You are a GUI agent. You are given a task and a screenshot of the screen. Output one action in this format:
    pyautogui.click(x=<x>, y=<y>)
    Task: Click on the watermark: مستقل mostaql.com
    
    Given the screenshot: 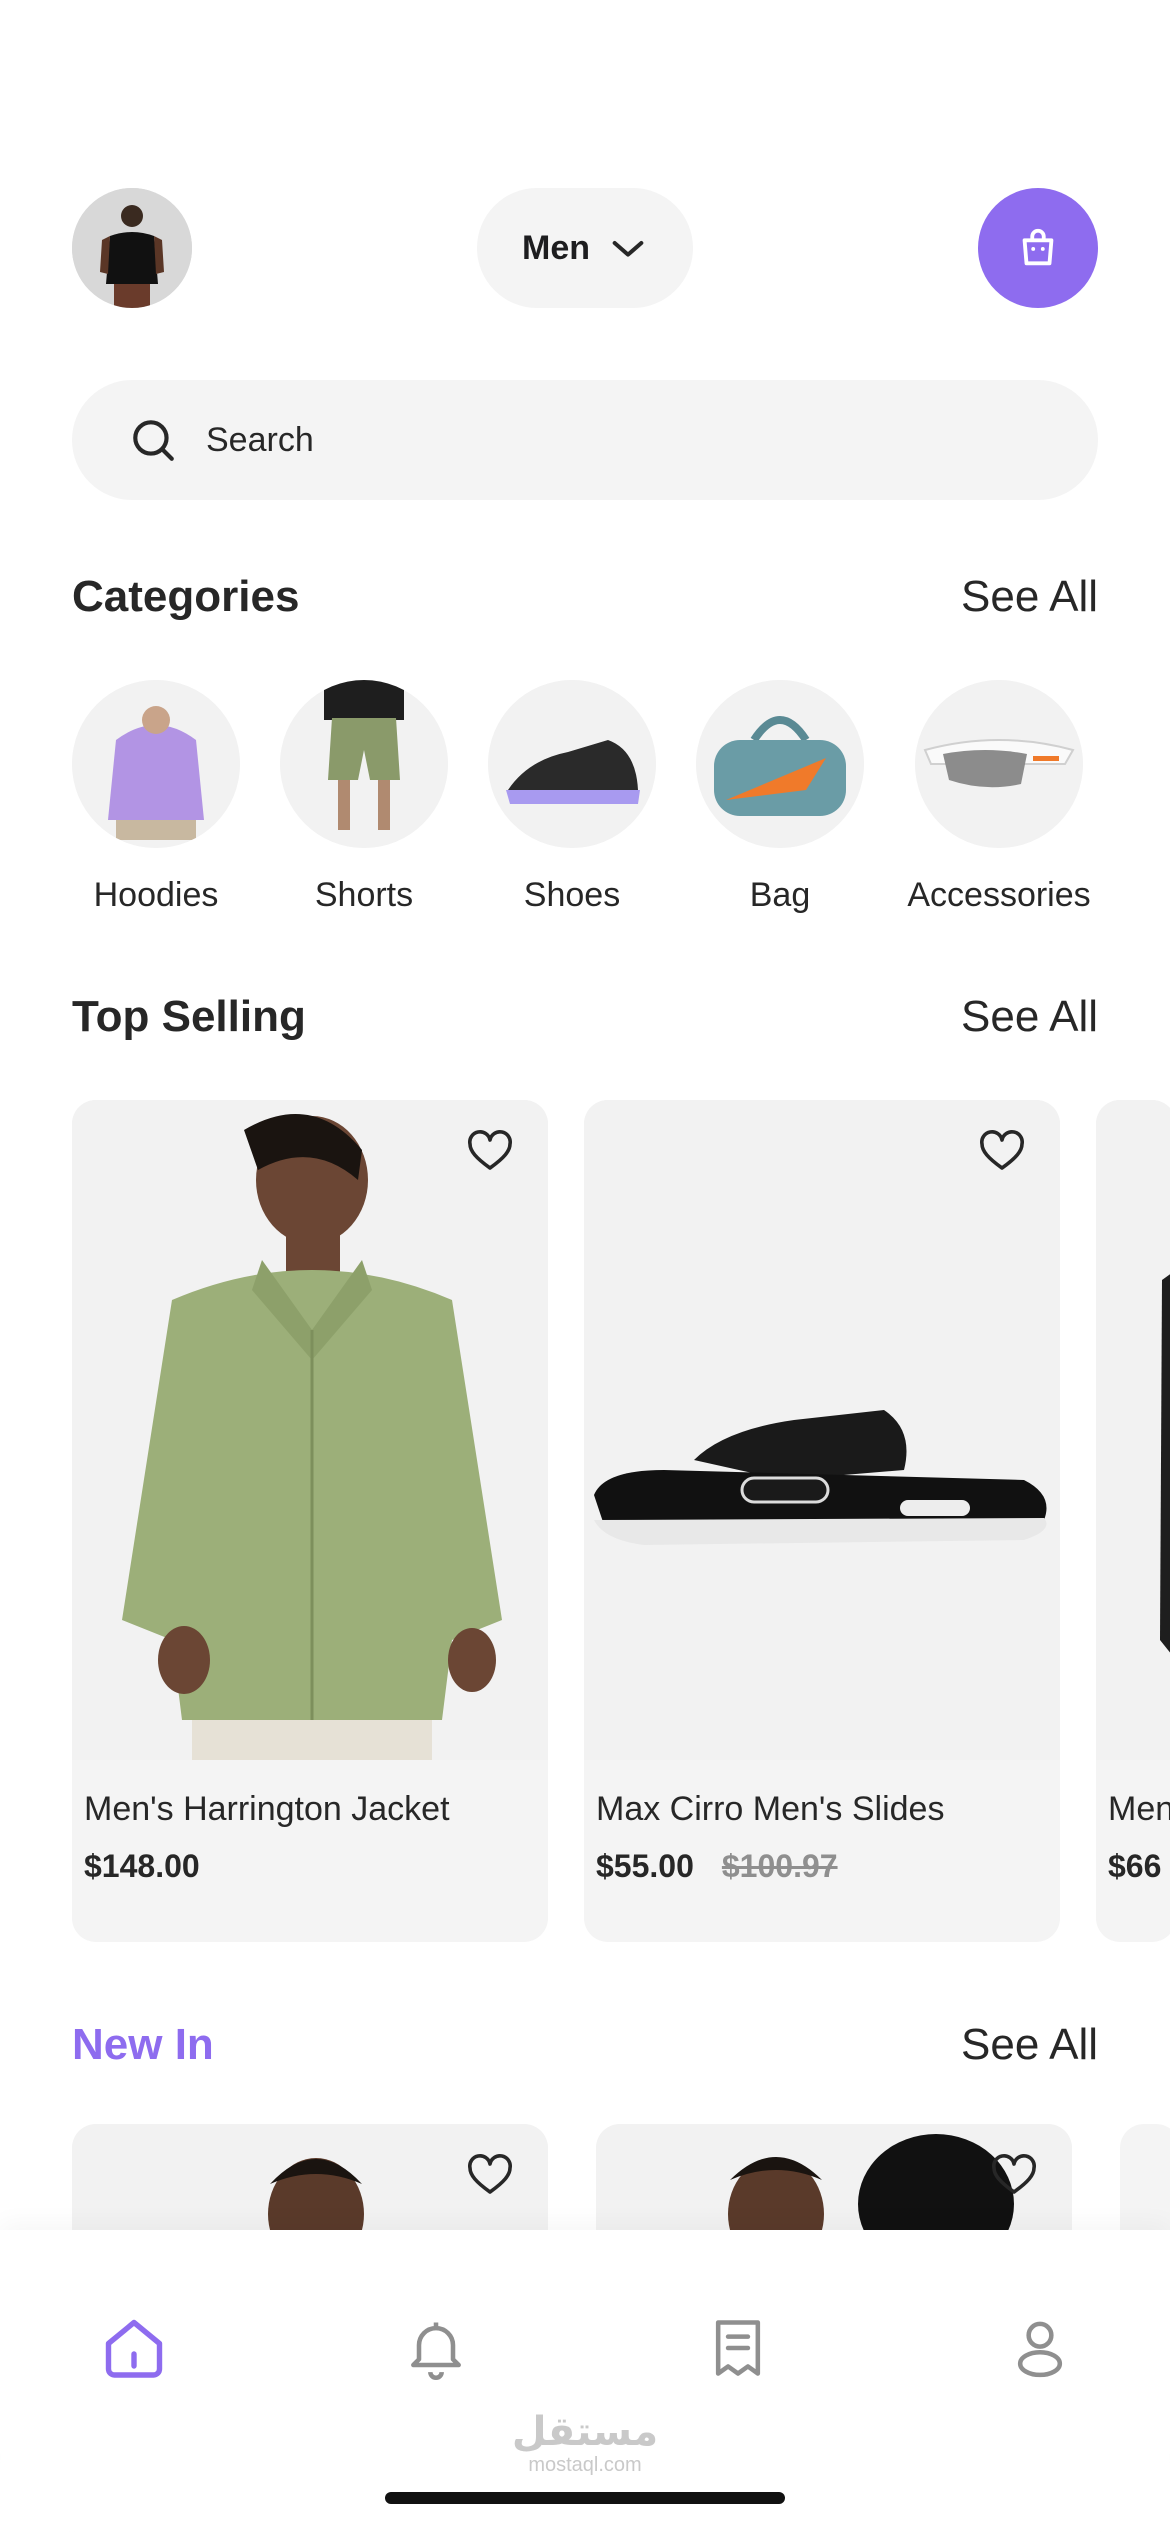 What is the action you would take?
    pyautogui.click(x=585, y=2443)
    